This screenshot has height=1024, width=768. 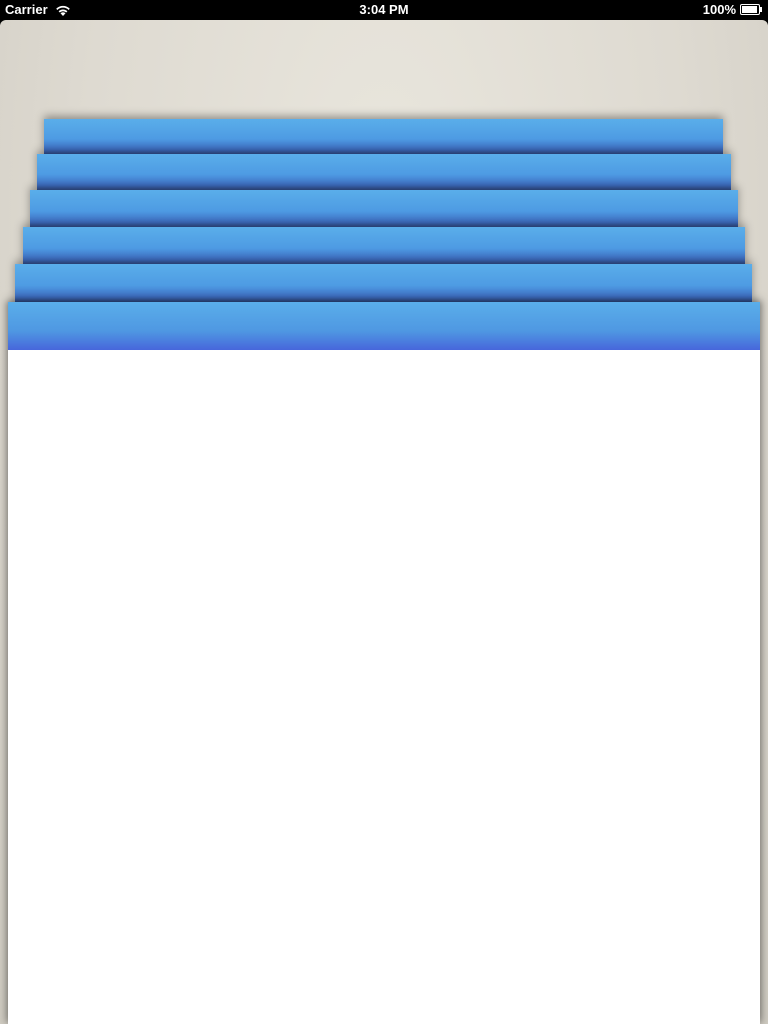 I want to click on battery-percent: 100%, so click(x=719, y=9).